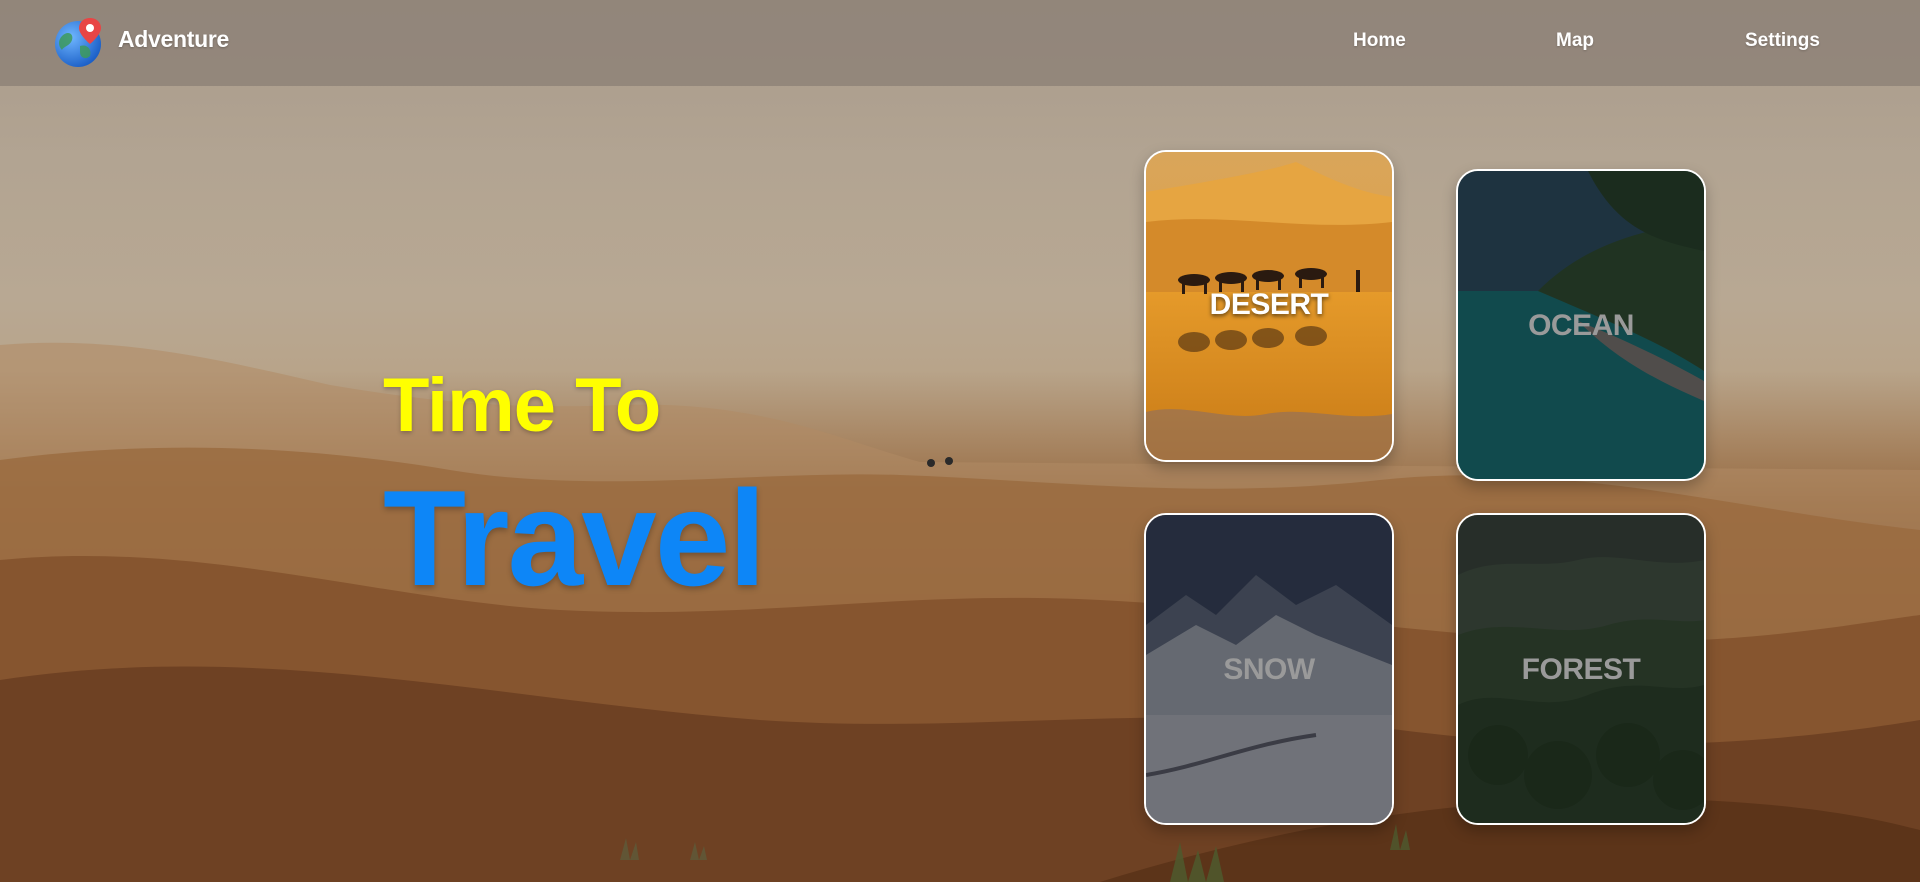 This screenshot has height=882, width=1920. I want to click on nav-settings-link: Settings, so click(1782, 41).